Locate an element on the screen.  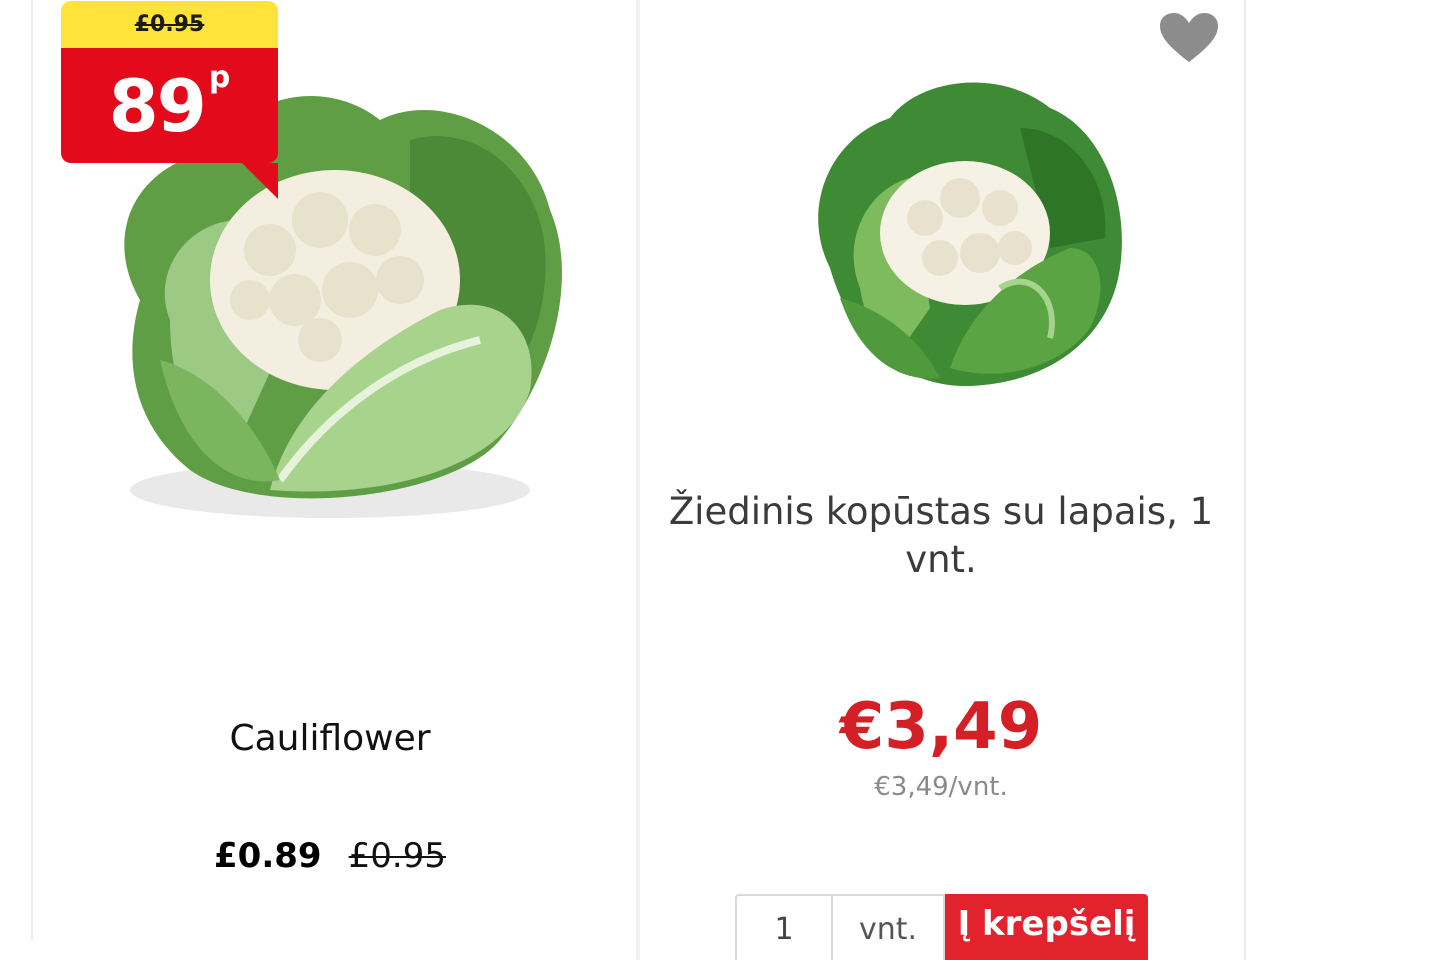
promo-price-number: 89 is located at coordinates (157, 105).